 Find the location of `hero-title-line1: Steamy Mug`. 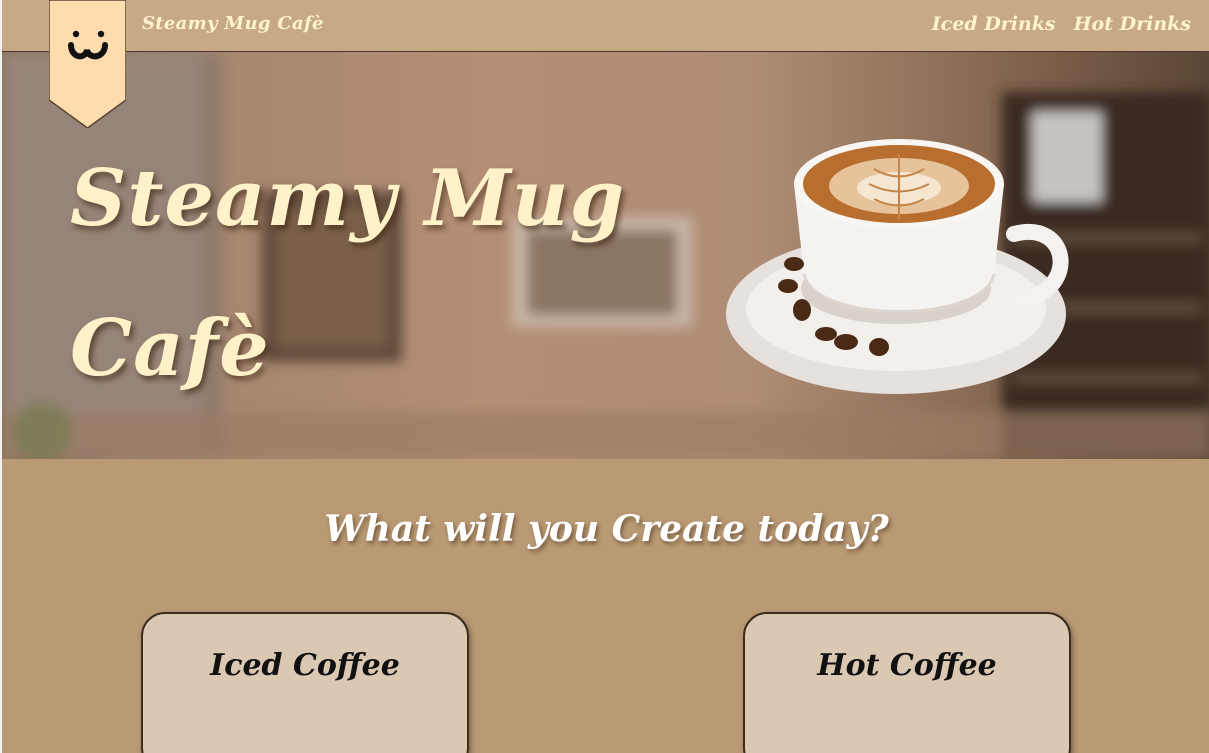

hero-title-line1: Steamy Mug is located at coordinates (348, 198).